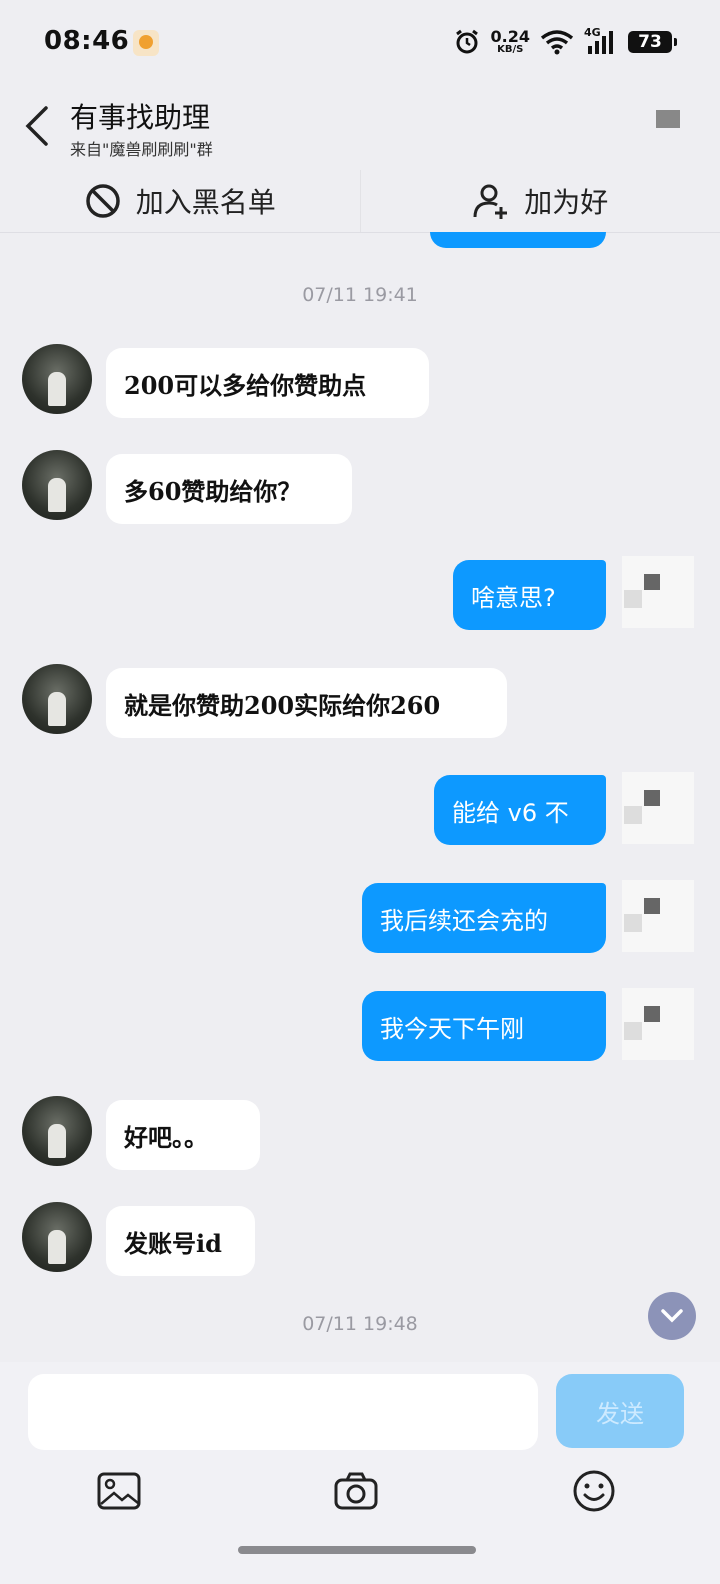  Describe the element at coordinates (183, 1135) in the screenshot. I see `message-bubble: 好吧。。` at that location.